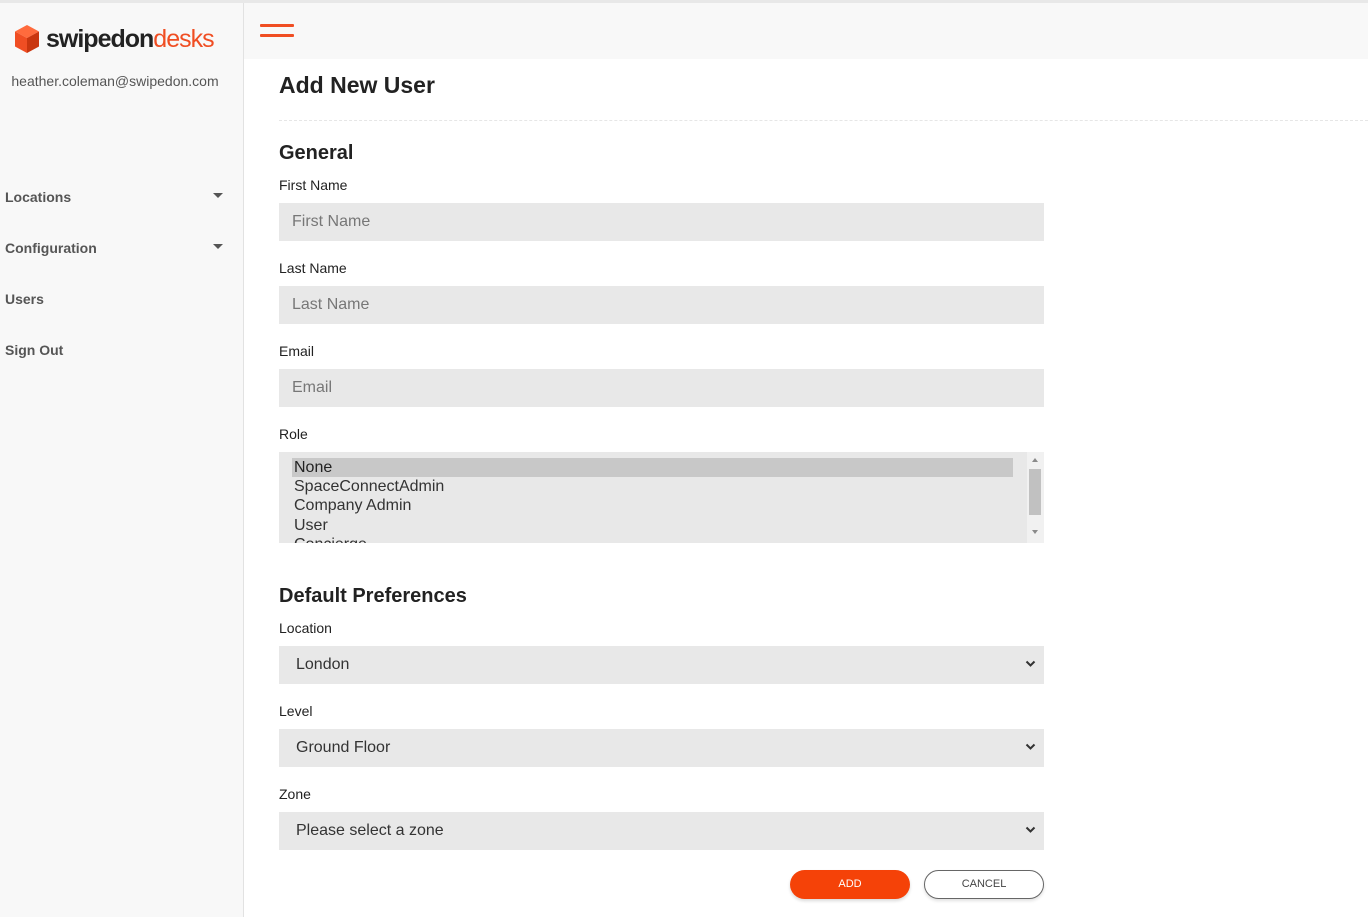 The image size is (1368, 917). I want to click on add-button: ADD, so click(850, 884).